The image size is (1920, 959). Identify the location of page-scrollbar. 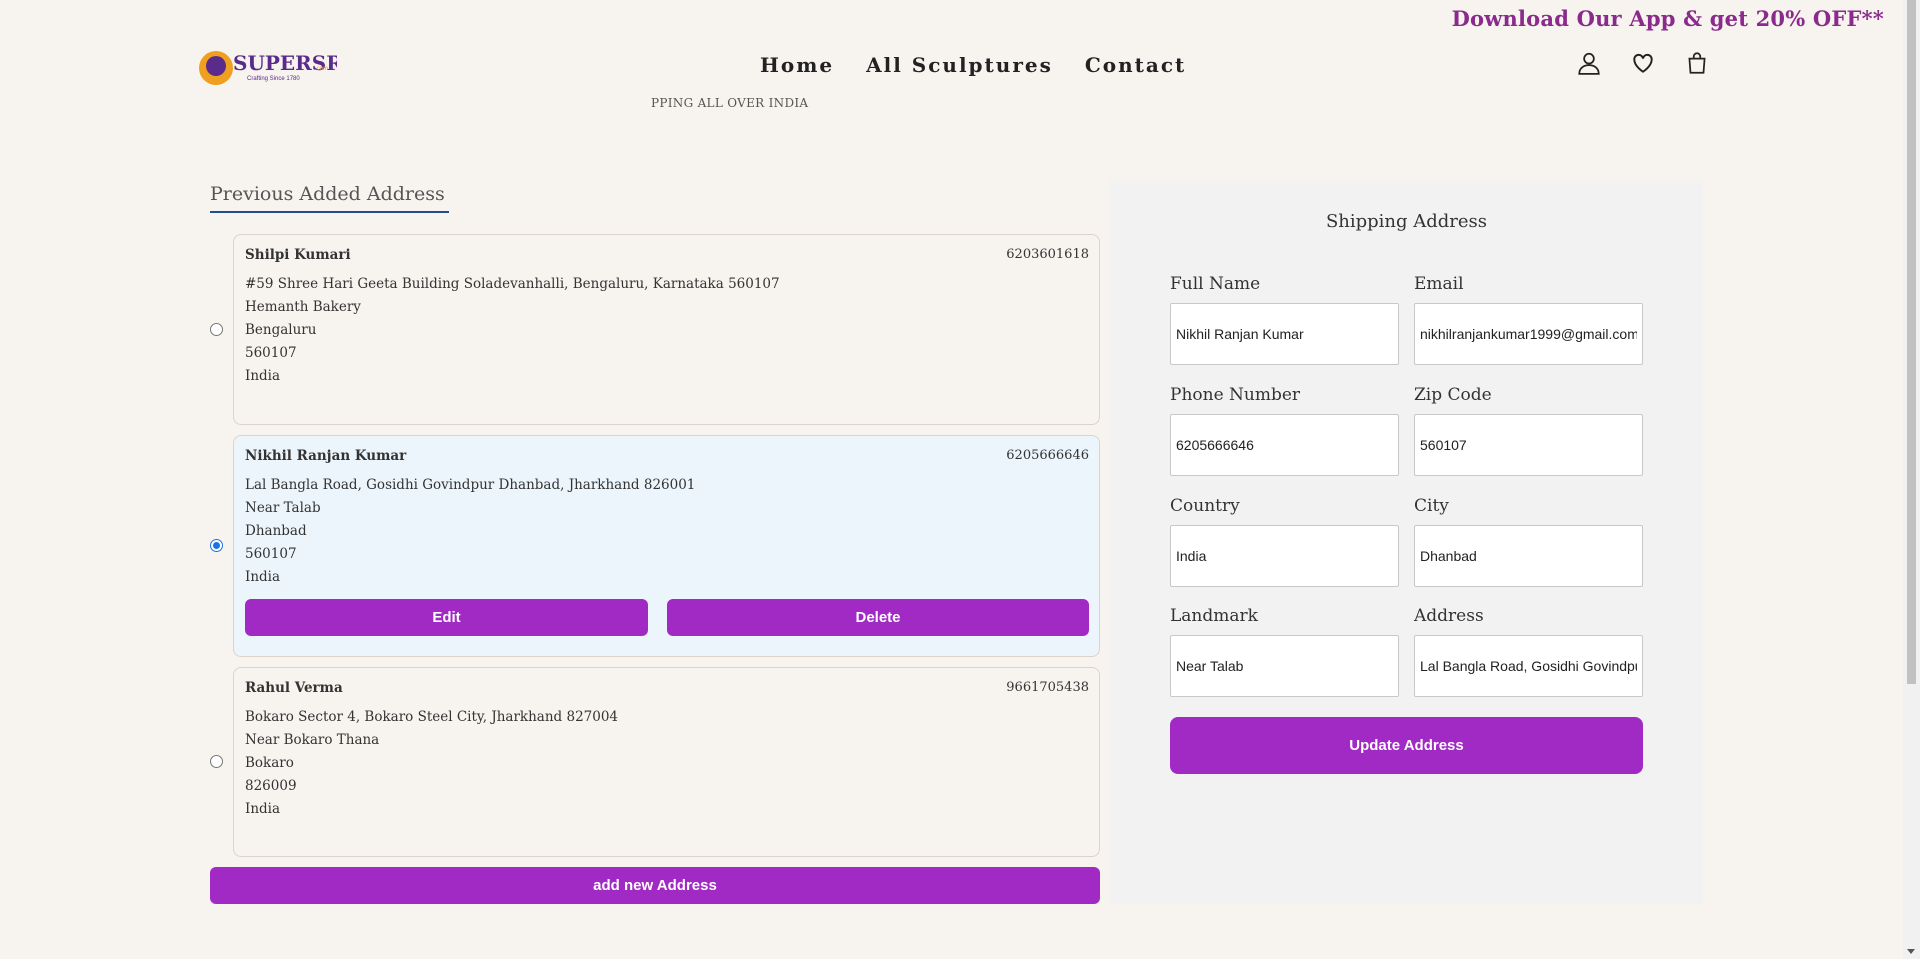
(1911, 479).